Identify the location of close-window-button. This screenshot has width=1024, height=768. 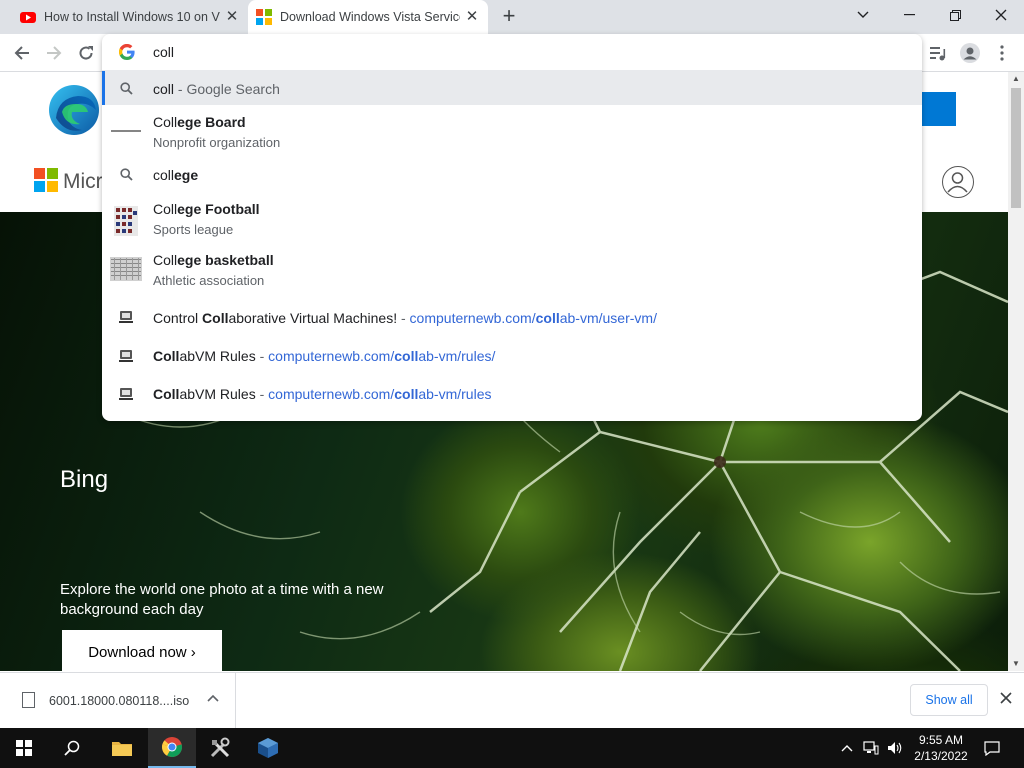
(1001, 15).